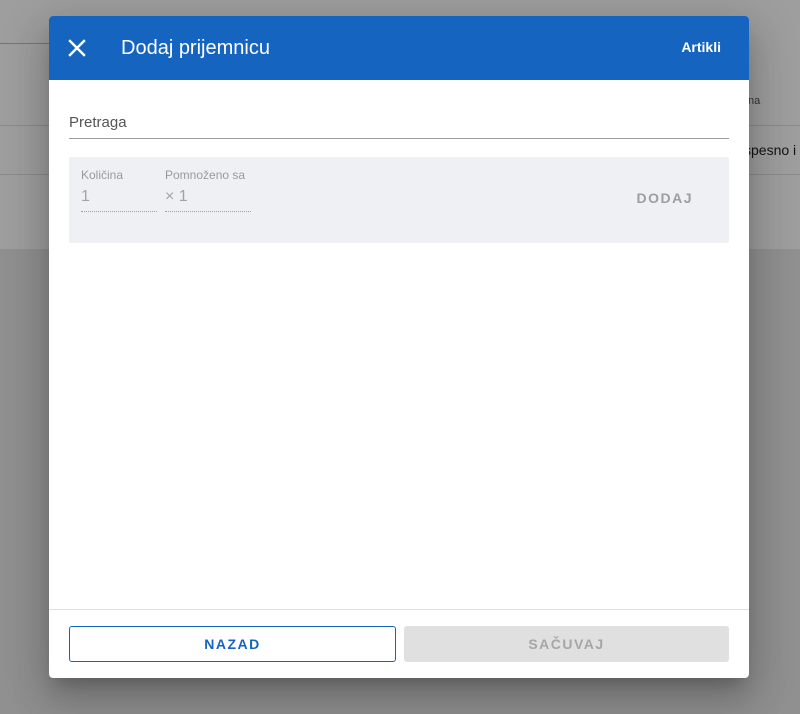 Image resolution: width=800 pixels, height=714 pixels. I want to click on search-field, so click(399, 120).